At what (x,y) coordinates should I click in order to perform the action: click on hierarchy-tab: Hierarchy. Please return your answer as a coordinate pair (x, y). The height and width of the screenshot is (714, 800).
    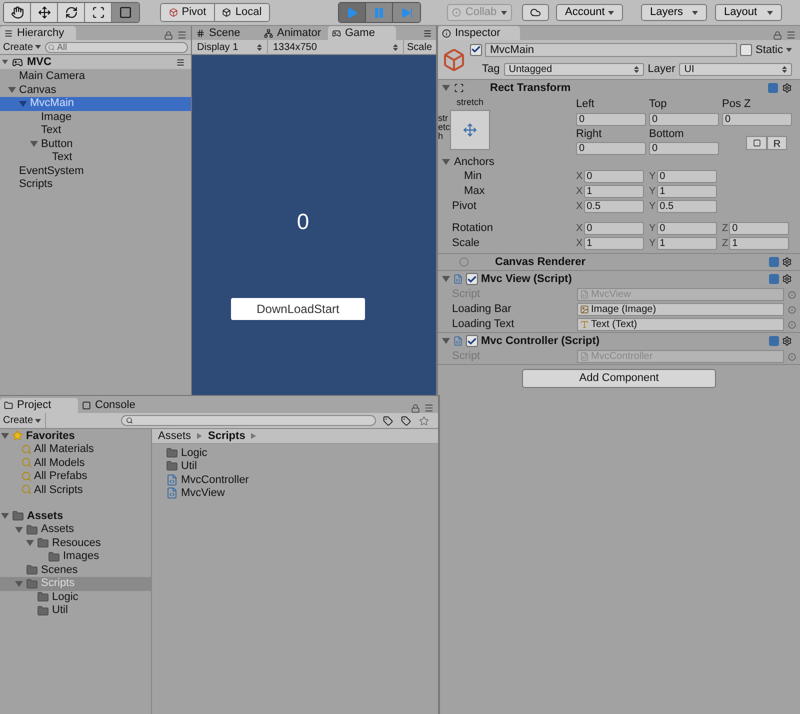
    Looking at the image, I should click on (38, 33).